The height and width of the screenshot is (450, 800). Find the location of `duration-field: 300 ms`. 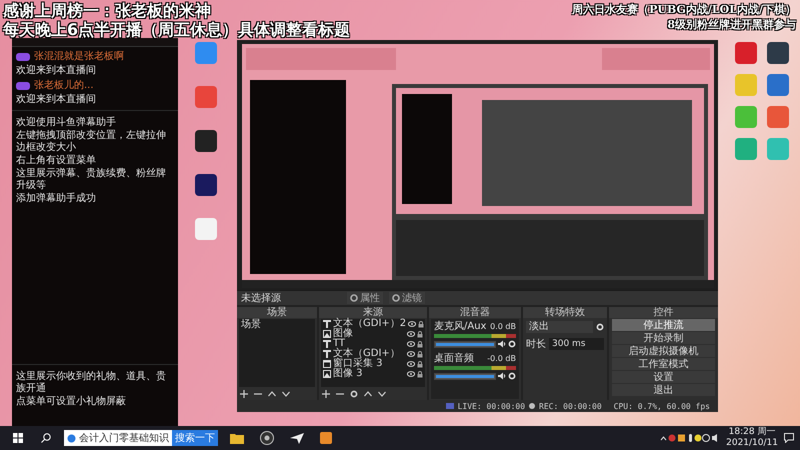

duration-field: 300 ms is located at coordinates (576, 344).